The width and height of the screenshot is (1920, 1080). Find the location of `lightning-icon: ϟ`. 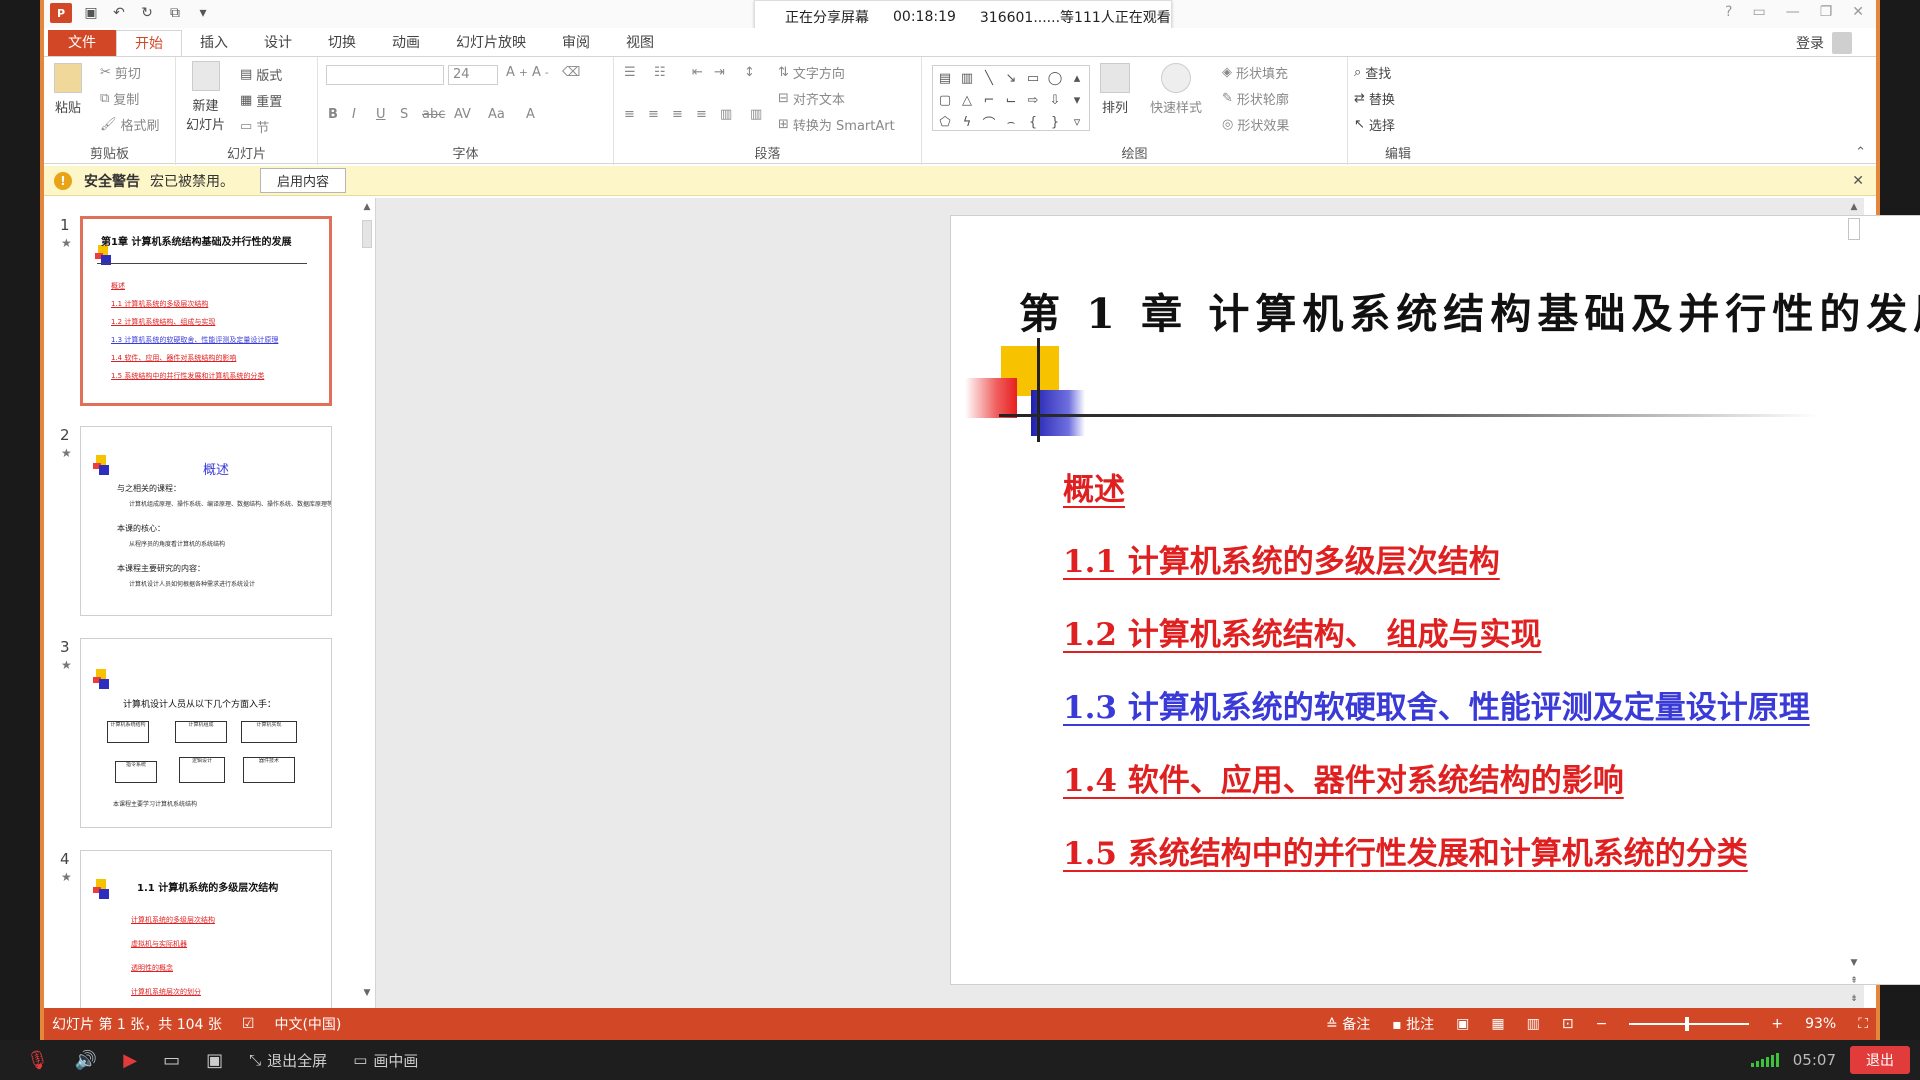

lightning-icon: ϟ is located at coordinates (967, 122).